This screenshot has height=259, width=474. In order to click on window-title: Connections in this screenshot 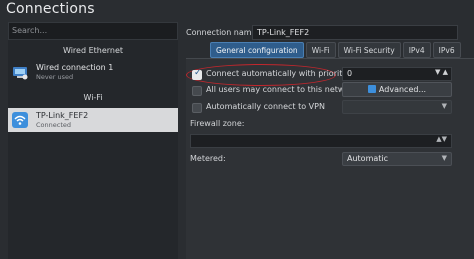, I will do `click(50, 9)`.